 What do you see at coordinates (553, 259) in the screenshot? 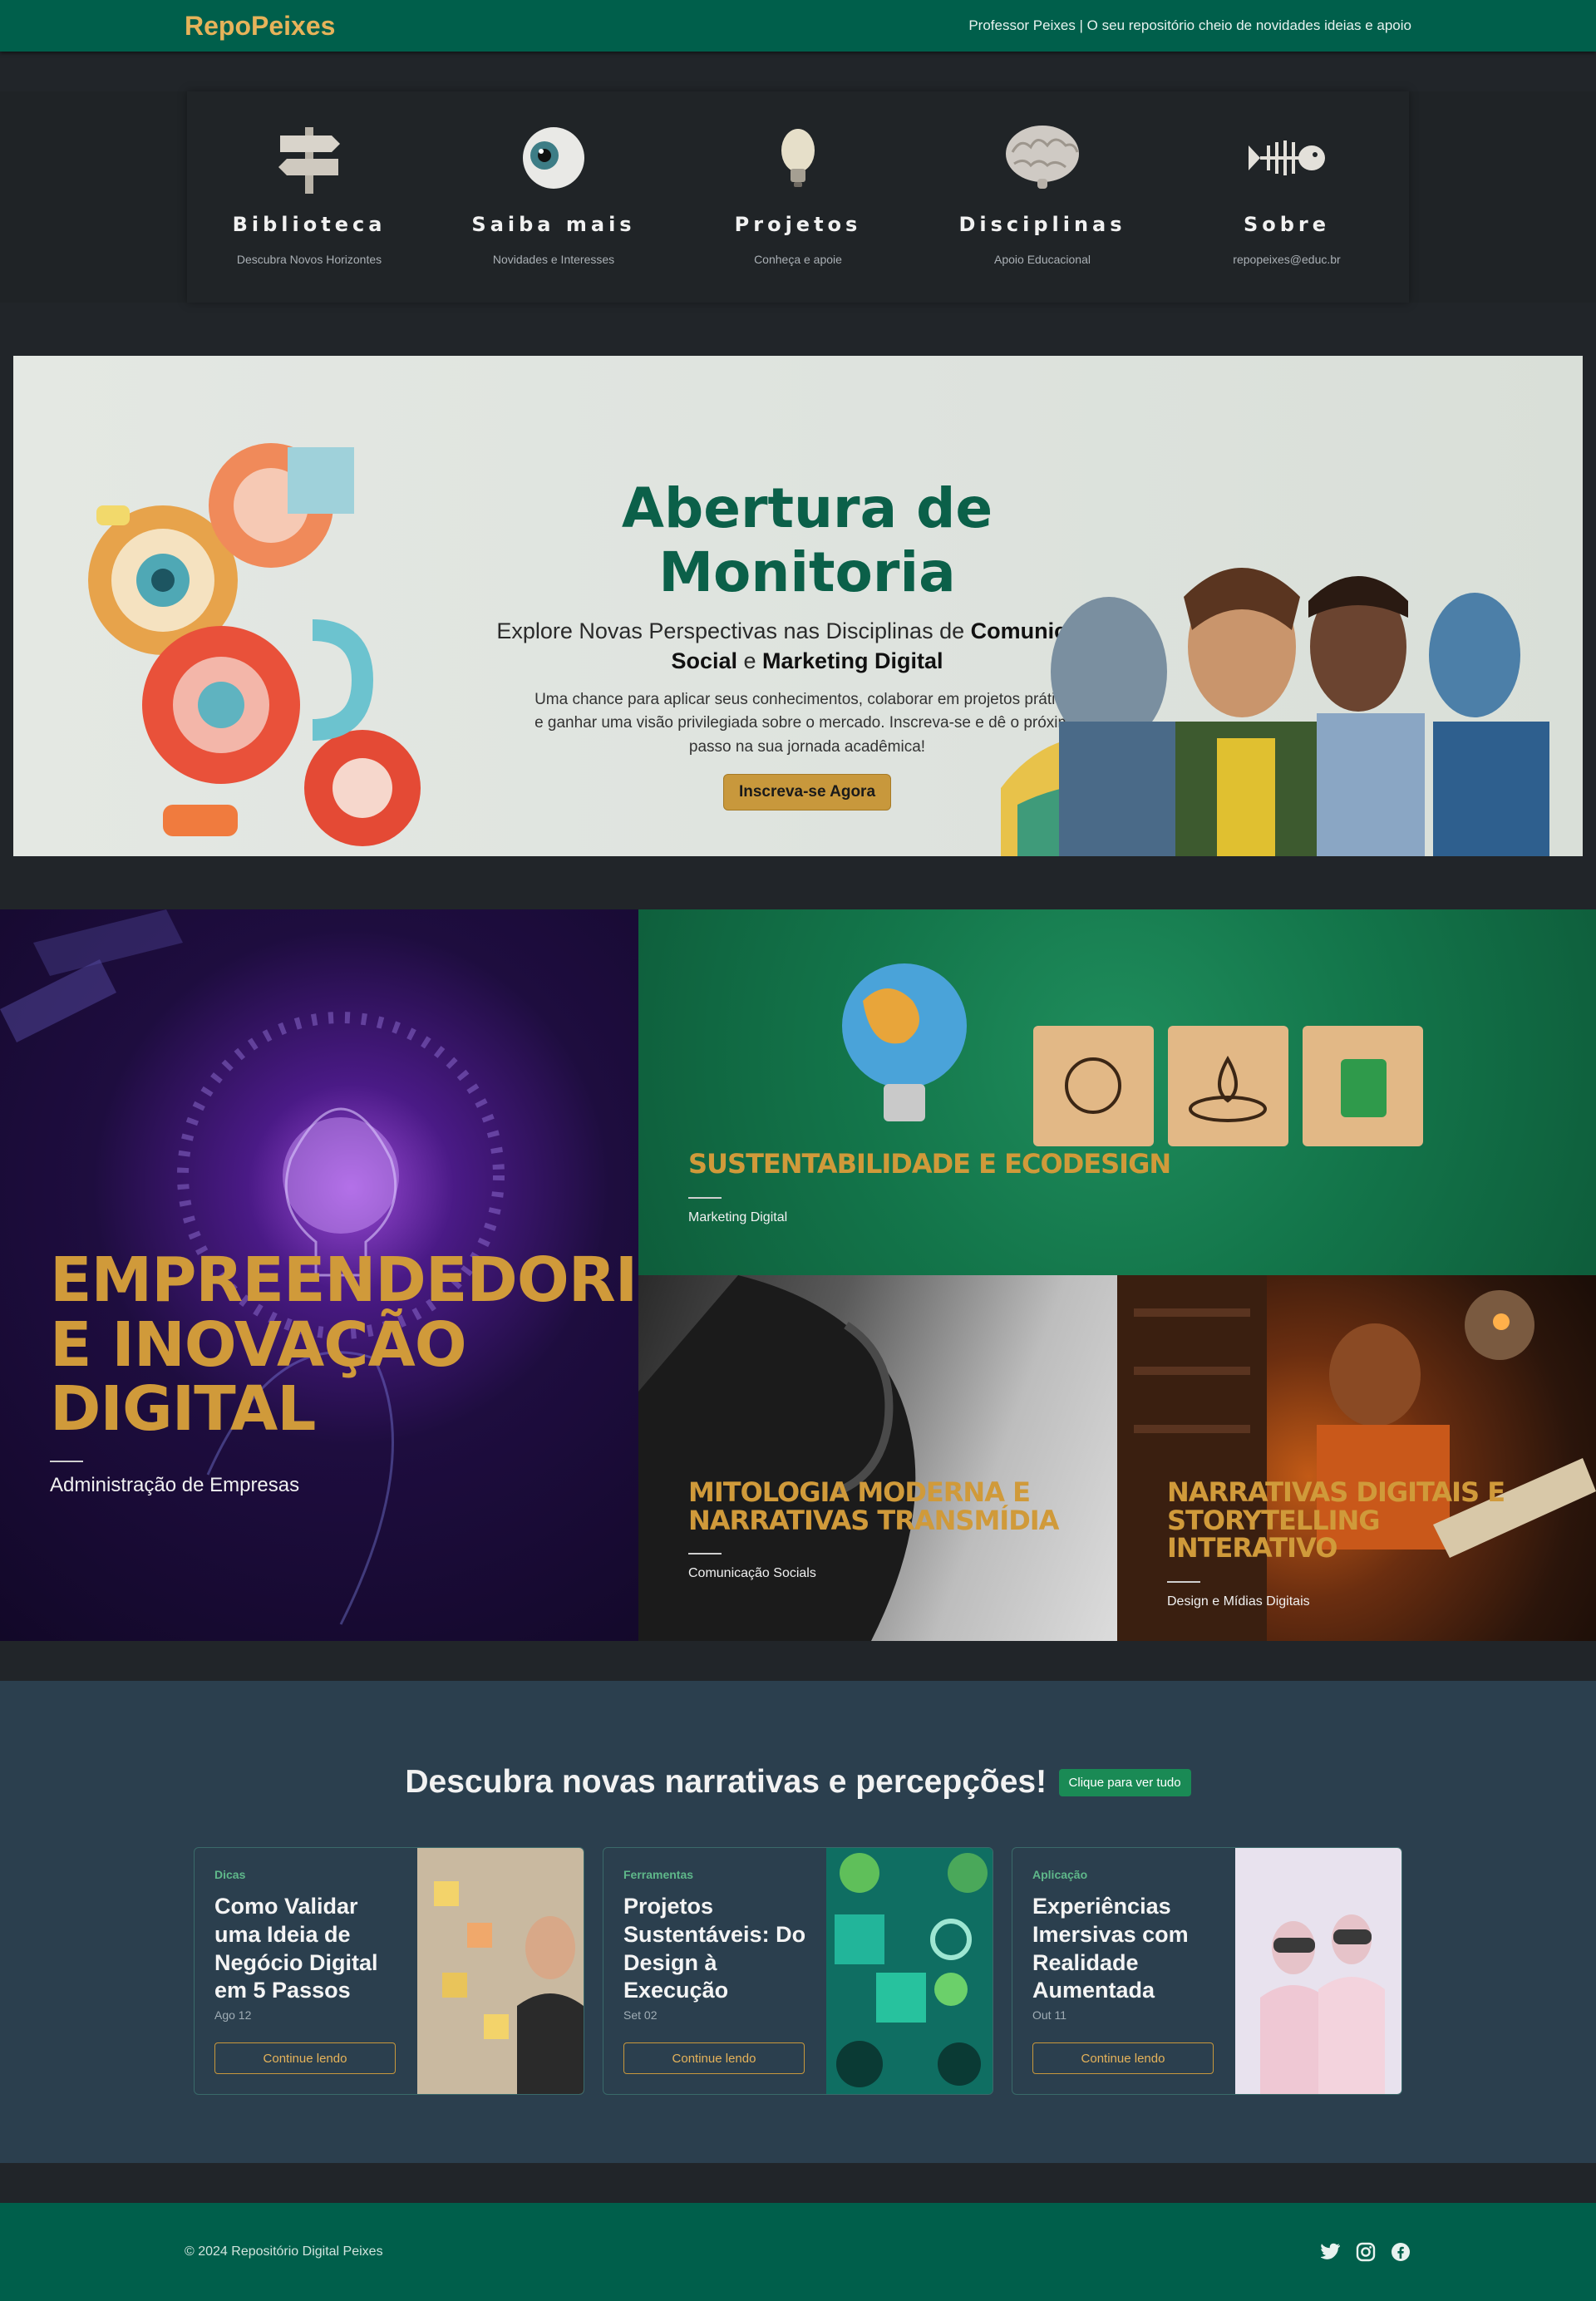
I see `nav-subtitle: Novidades e Interesses` at bounding box center [553, 259].